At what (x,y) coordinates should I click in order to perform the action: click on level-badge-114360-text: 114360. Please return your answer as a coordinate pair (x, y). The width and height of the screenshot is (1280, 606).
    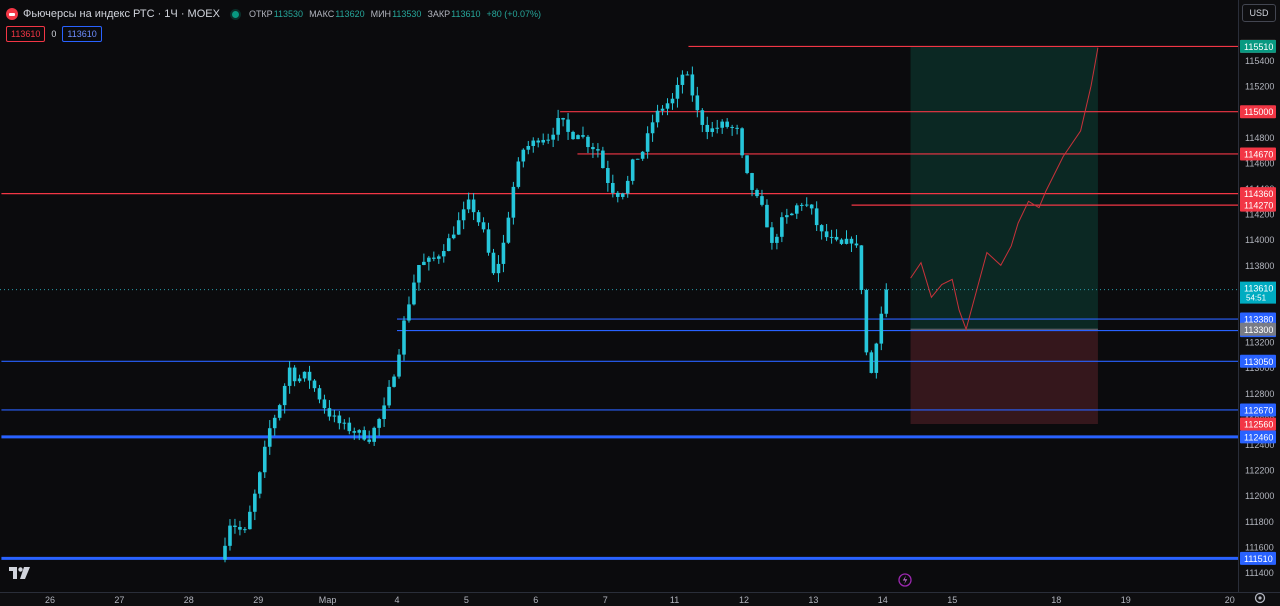
    Looking at the image, I should click on (1258, 194).